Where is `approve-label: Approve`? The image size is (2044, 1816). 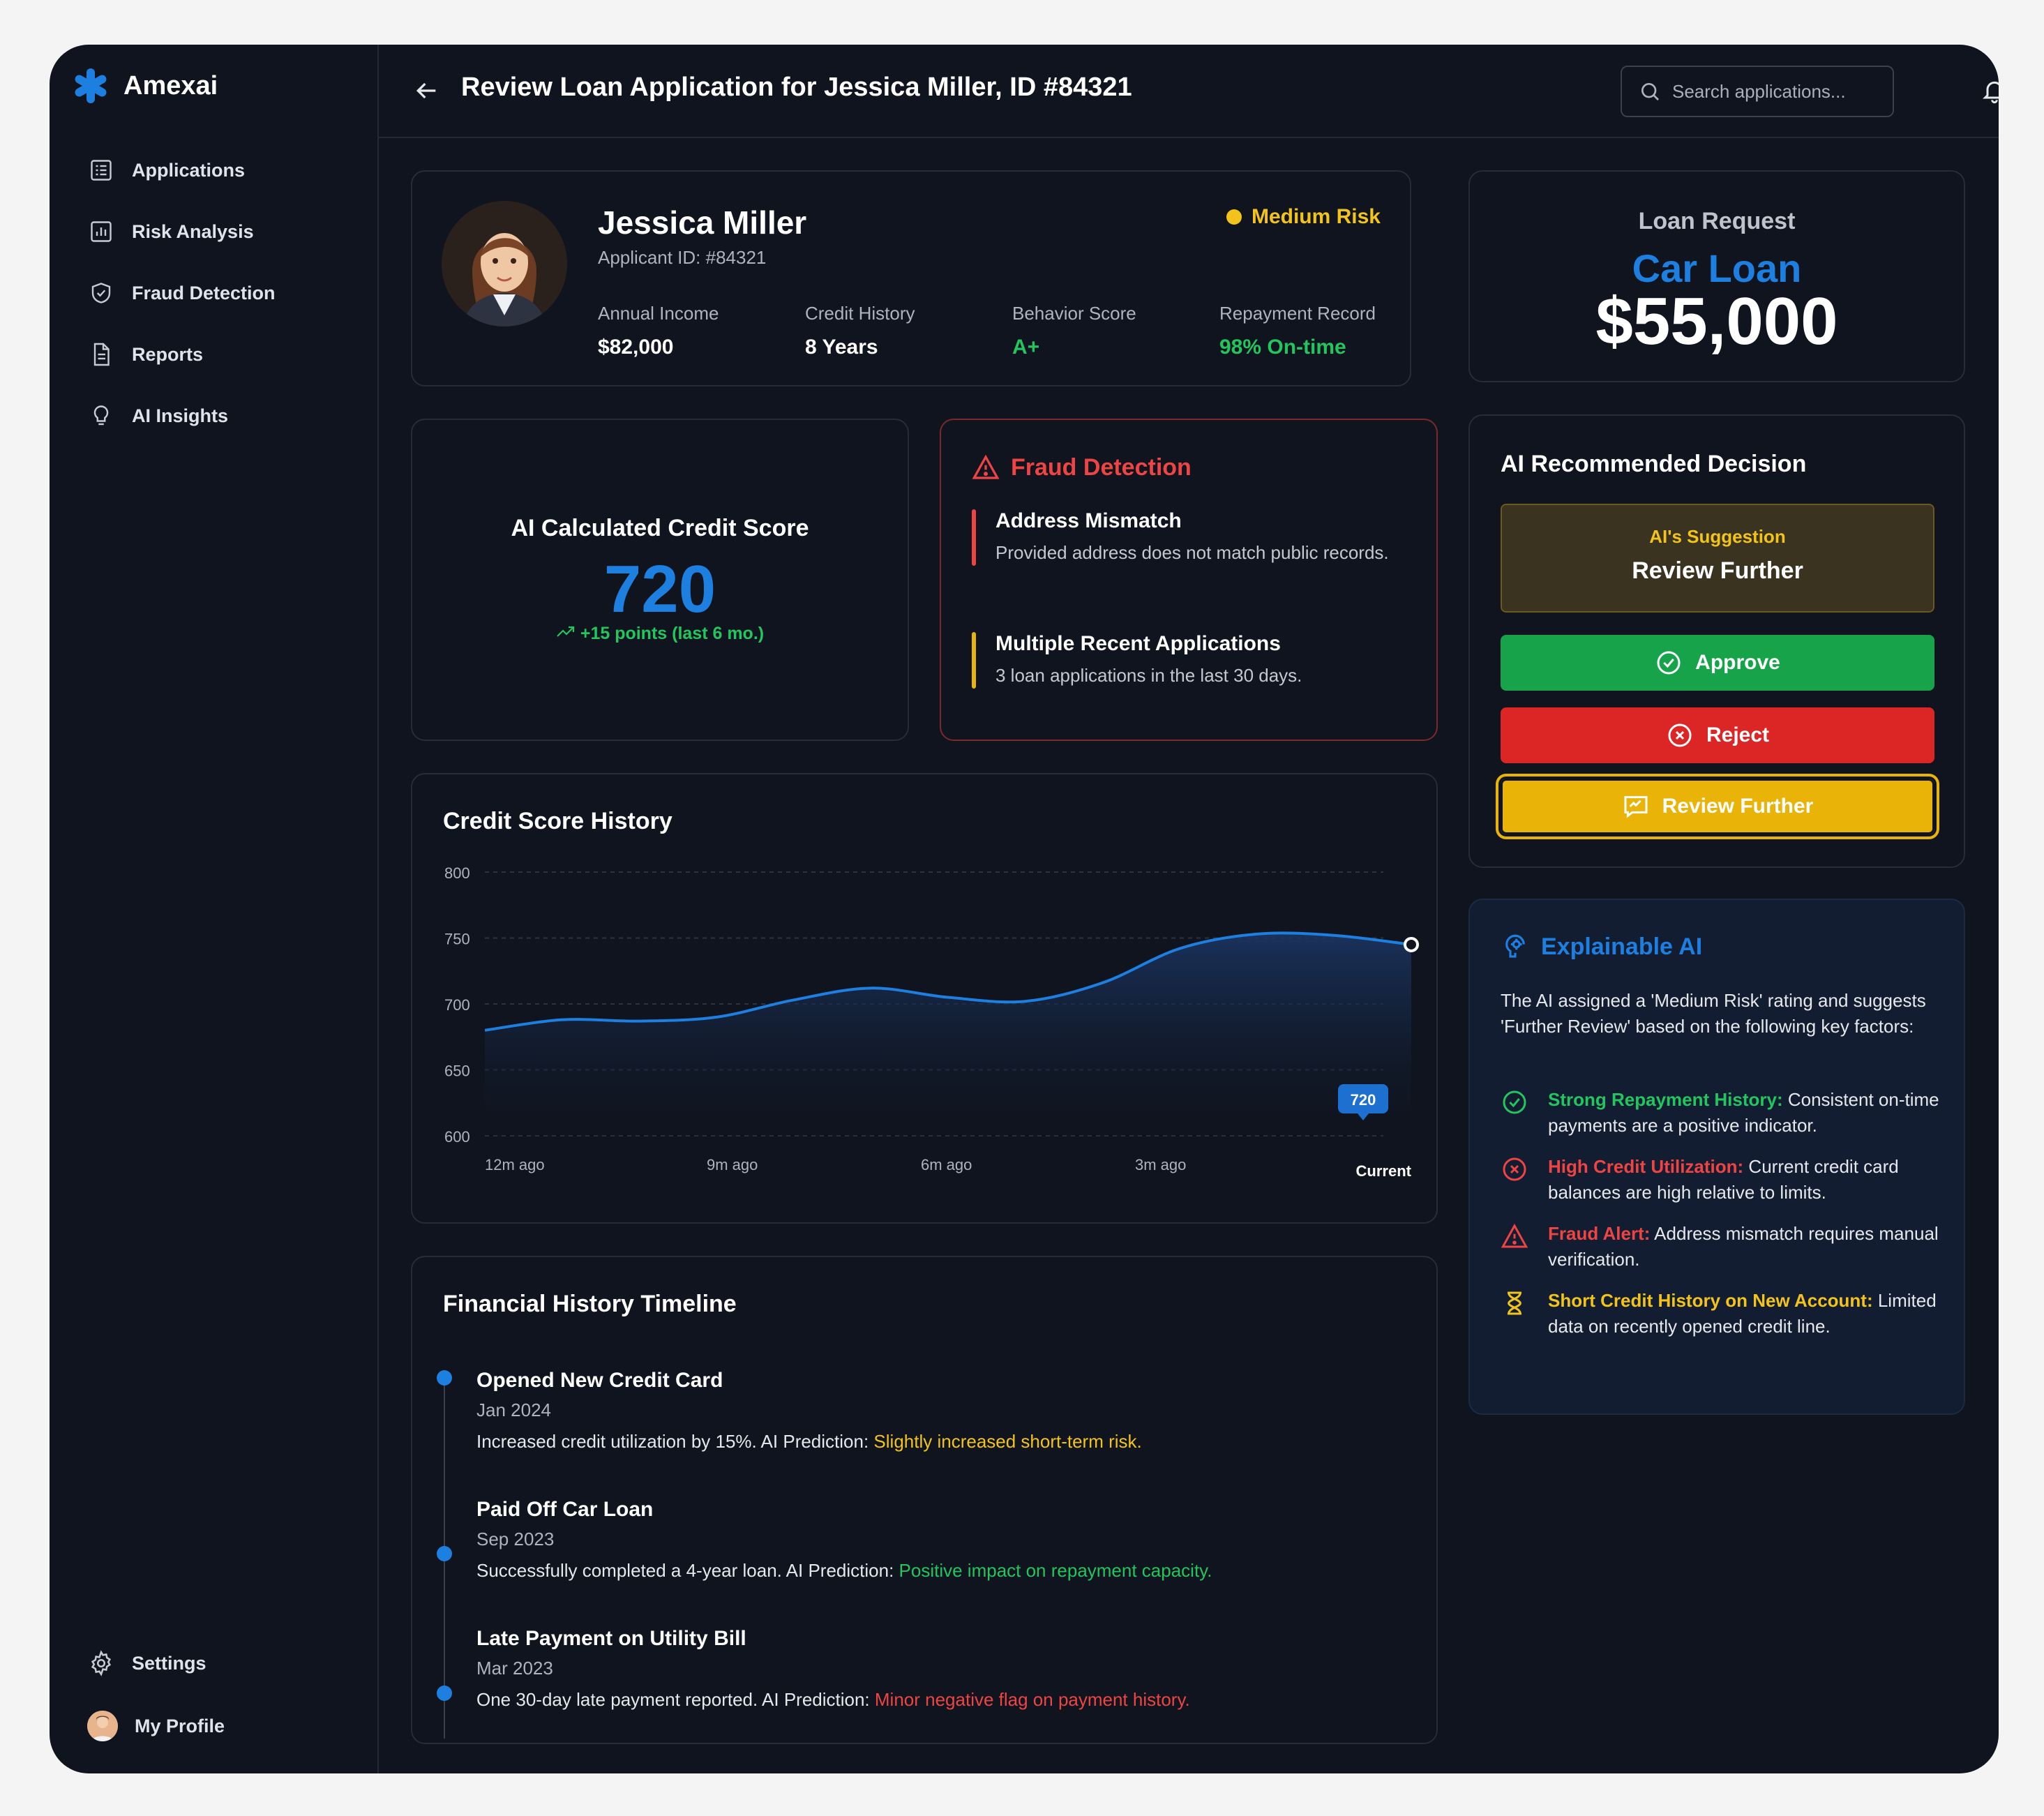 approve-label: Approve is located at coordinates (1737, 662).